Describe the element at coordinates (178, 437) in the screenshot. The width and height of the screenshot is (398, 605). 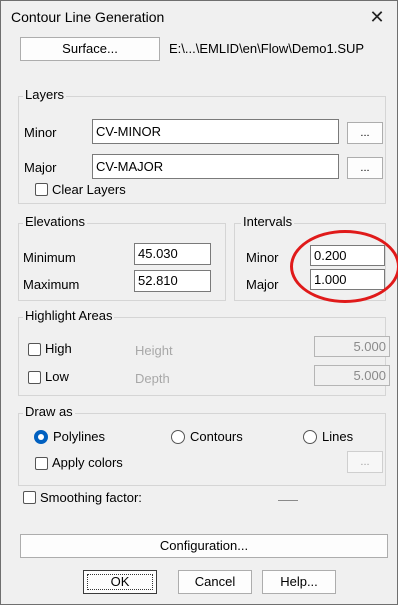
I see `contours-radio` at that location.